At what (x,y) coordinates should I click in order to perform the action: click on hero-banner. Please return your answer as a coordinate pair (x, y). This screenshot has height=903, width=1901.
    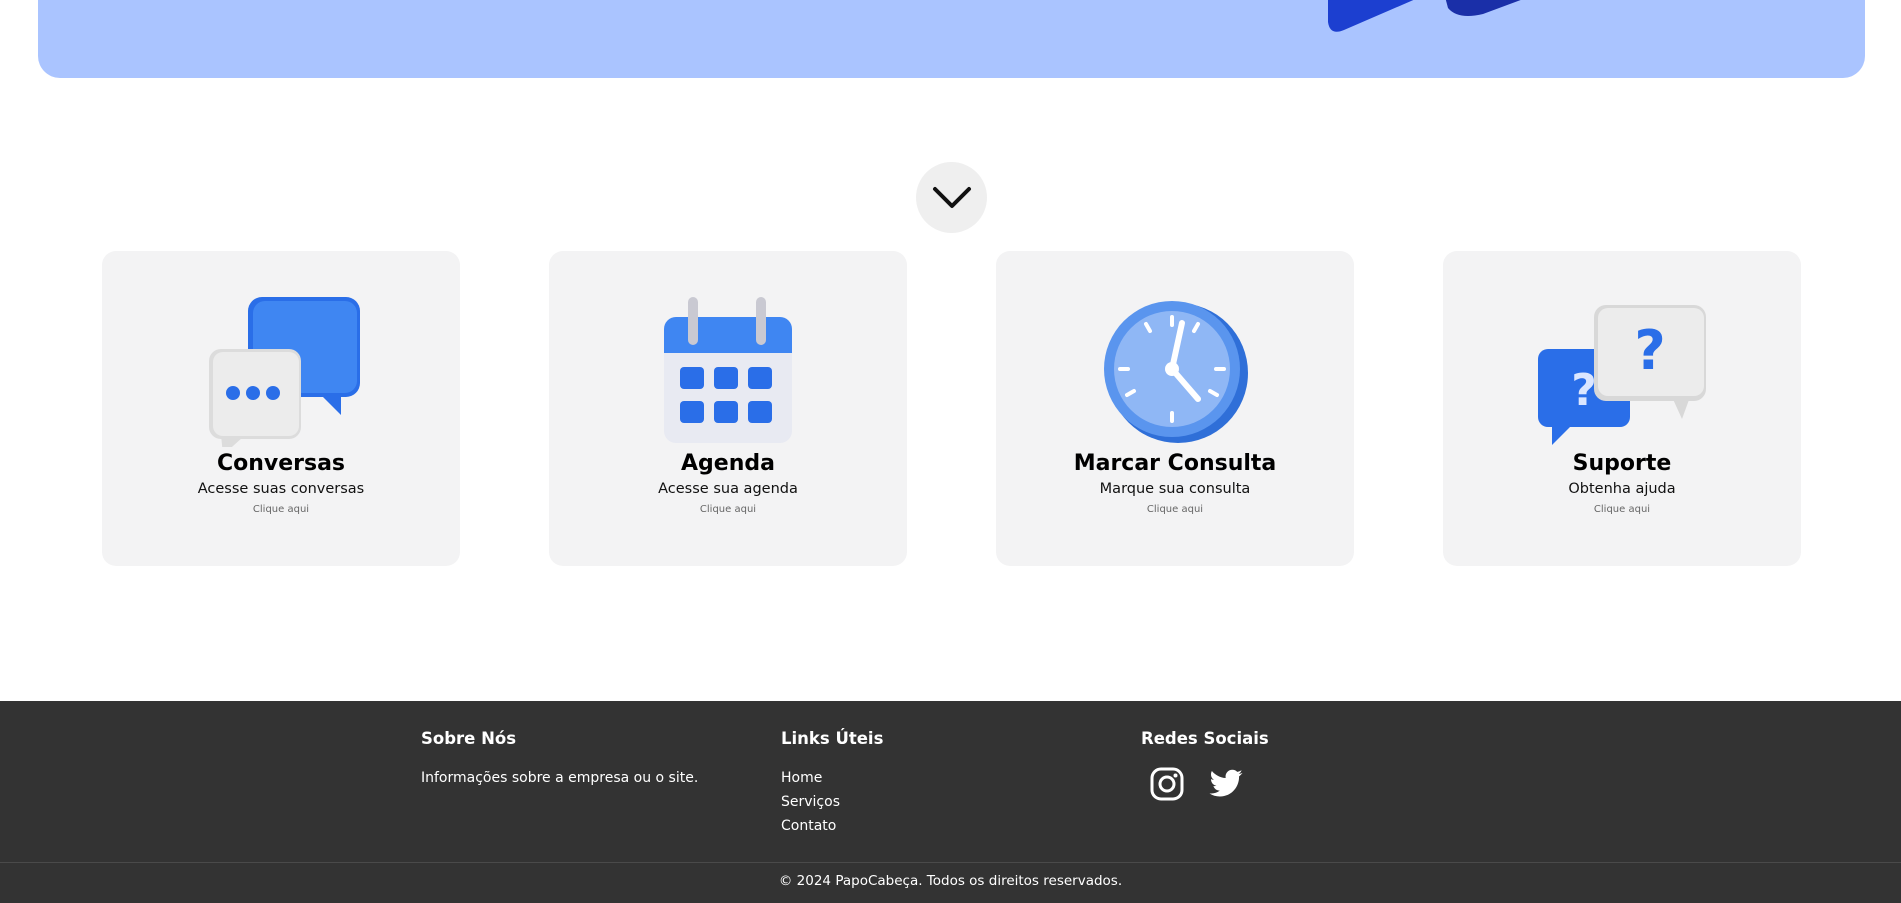
    Looking at the image, I should click on (951, 39).